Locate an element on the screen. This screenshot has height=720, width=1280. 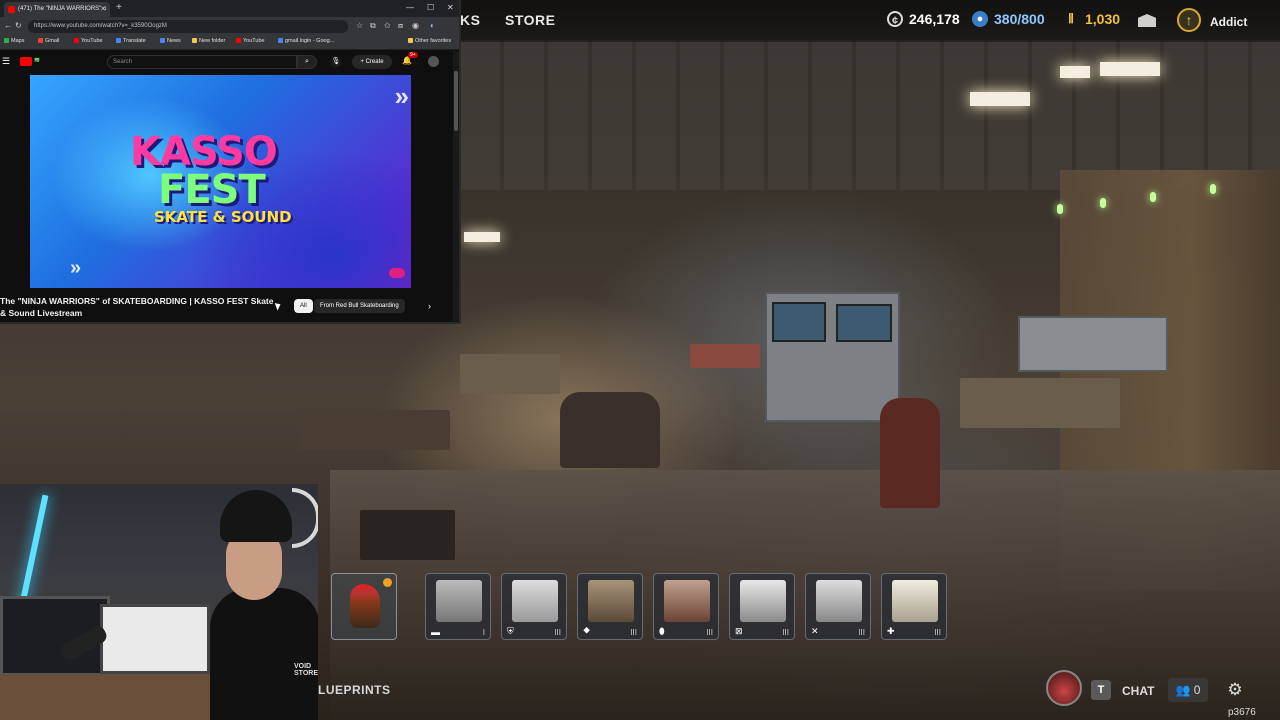
browser-tab: (471) The "NINJA WARRIORS" o ✕ is located at coordinates (57, 9).